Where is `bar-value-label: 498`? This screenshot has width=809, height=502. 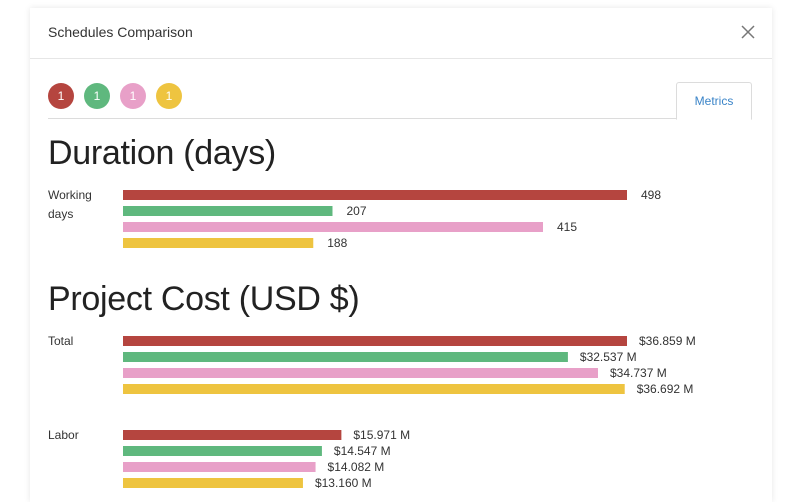
bar-value-label: 498 is located at coordinates (651, 195).